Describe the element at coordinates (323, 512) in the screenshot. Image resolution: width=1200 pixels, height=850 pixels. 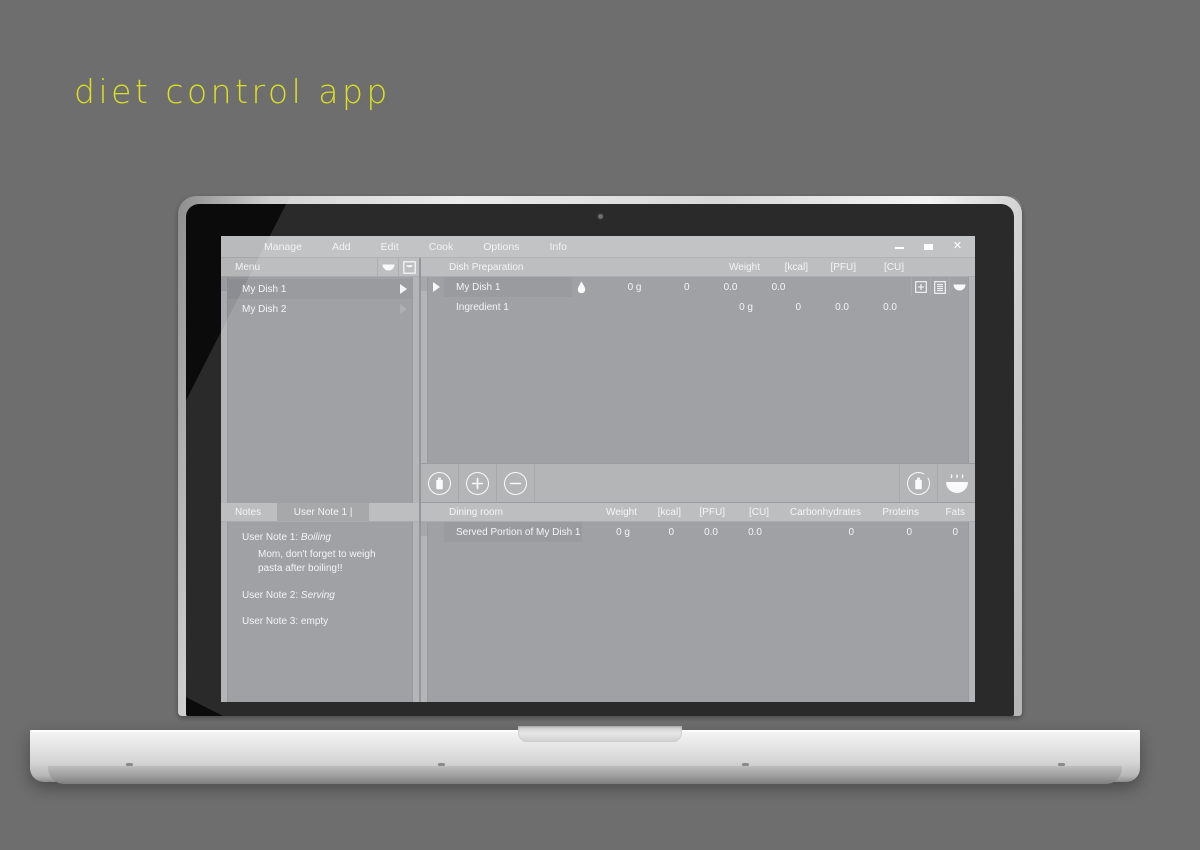
I see `notes-active-tab: User Note 1 |` at that location.